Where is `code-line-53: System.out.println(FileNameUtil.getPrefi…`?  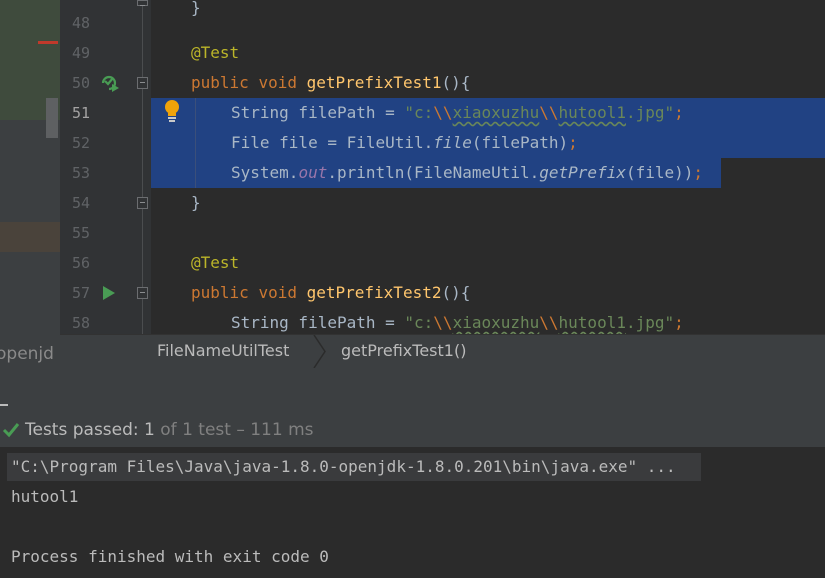
code-line-53: System.out.println(FileNameUtil.getPrefi… is located at coordinates (467, 173).